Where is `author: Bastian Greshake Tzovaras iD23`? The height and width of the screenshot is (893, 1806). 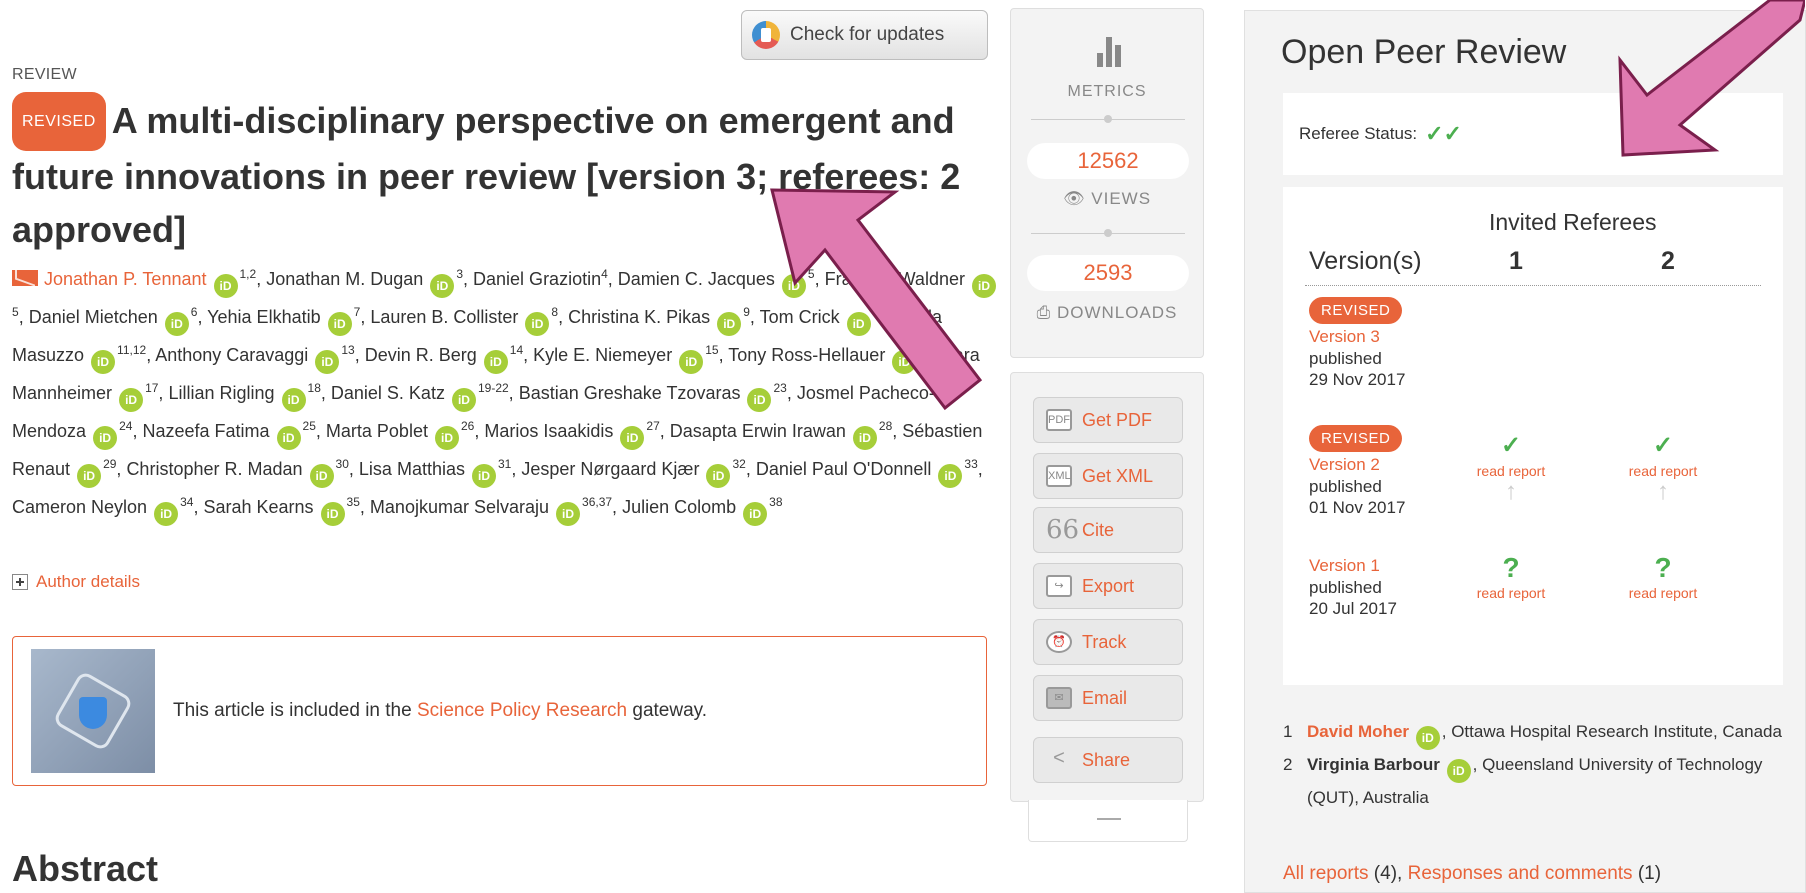
author: Bastian Greshake Tzovaras iD23 is located at coordinates (653, 396).